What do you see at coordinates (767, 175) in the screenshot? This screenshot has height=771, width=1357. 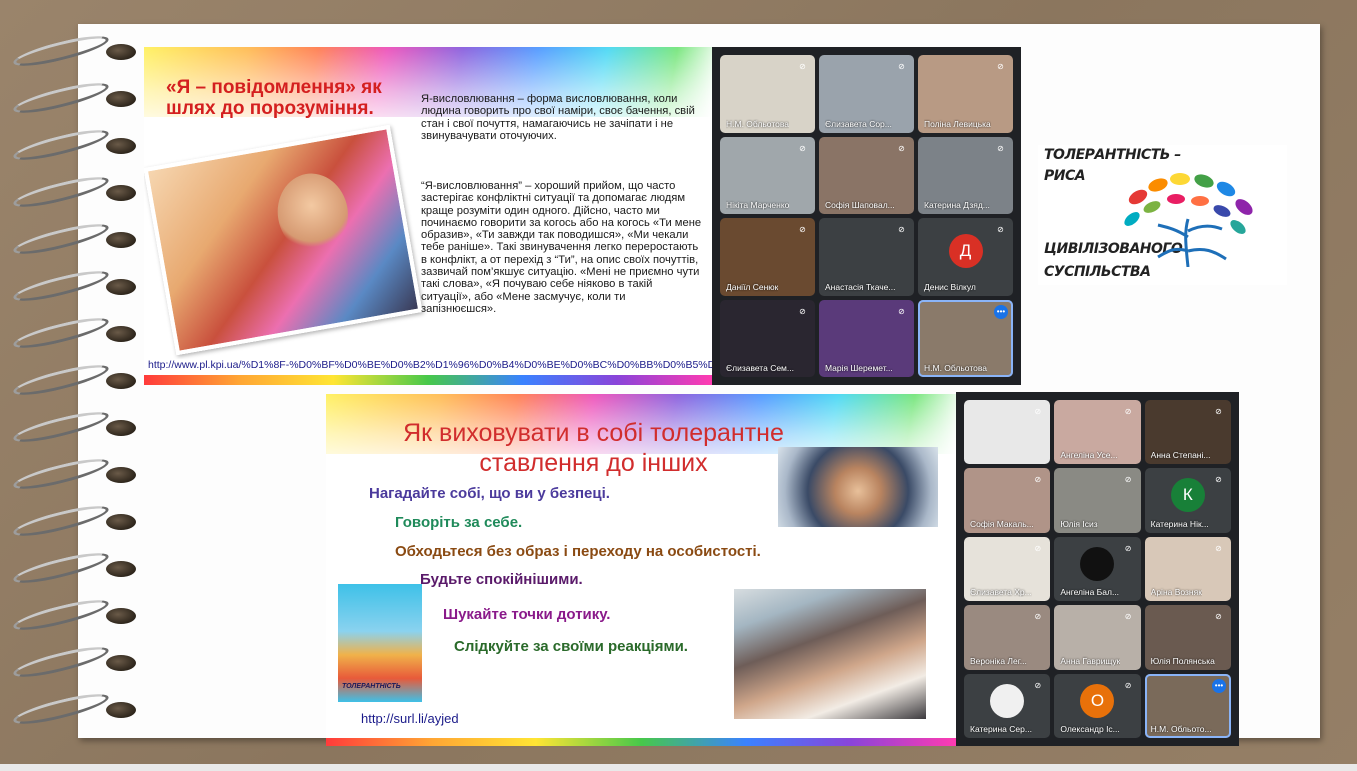 I see `participant-tile: ⊘ Нікіта Марченко` at bounding box center [767, 175].